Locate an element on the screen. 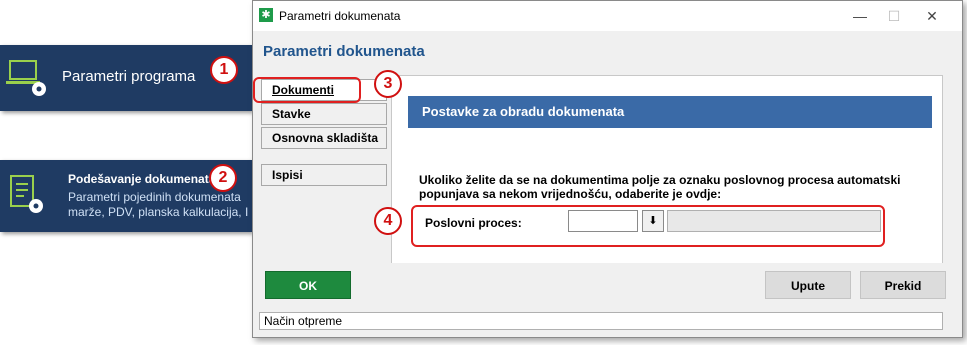 The image size is (967, 345). window-title: Parametri dokumenata is located at coordinates (340, 16).